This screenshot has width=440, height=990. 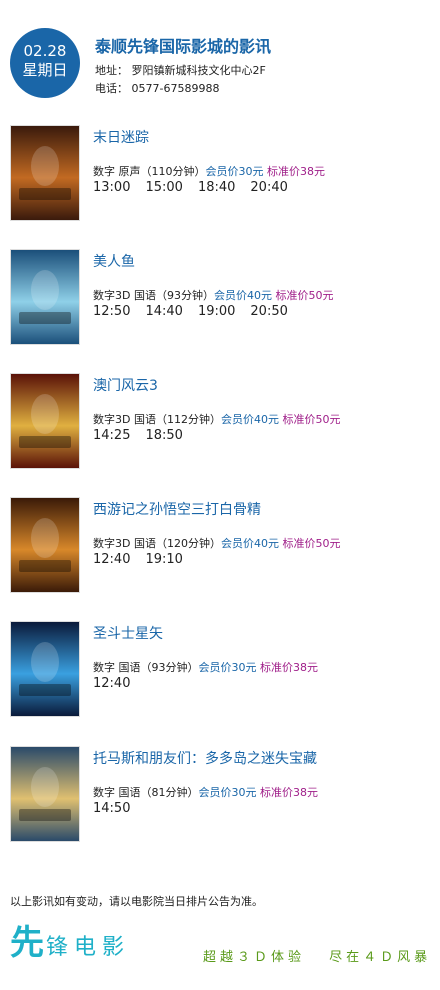 What do you see at coordinates (149, 171) in the screenshot?
I see `movie-format: 数字 原声（110分钟）` at bounding box center [149, 171].